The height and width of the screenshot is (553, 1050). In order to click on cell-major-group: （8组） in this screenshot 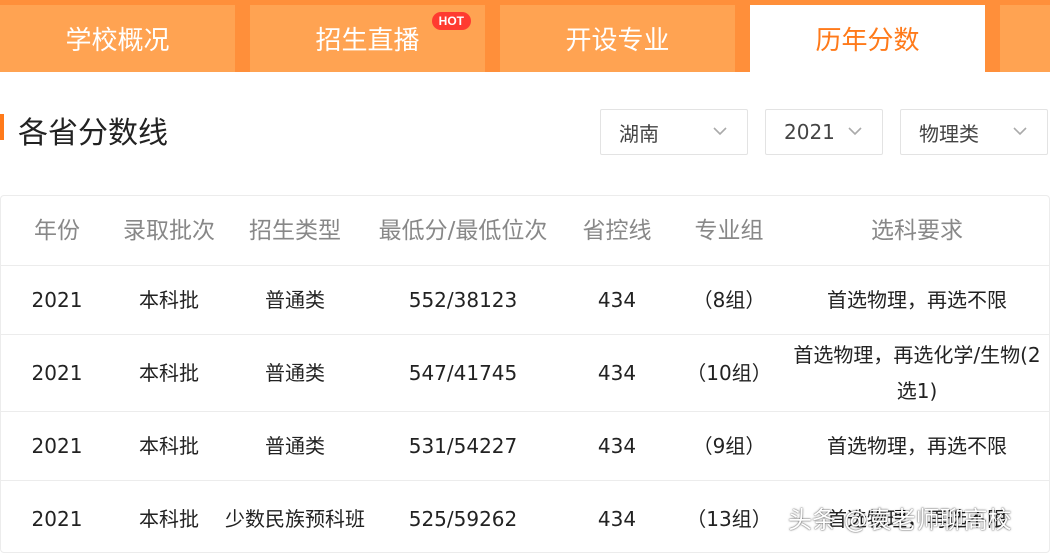, I will do `click(729, 299)`.